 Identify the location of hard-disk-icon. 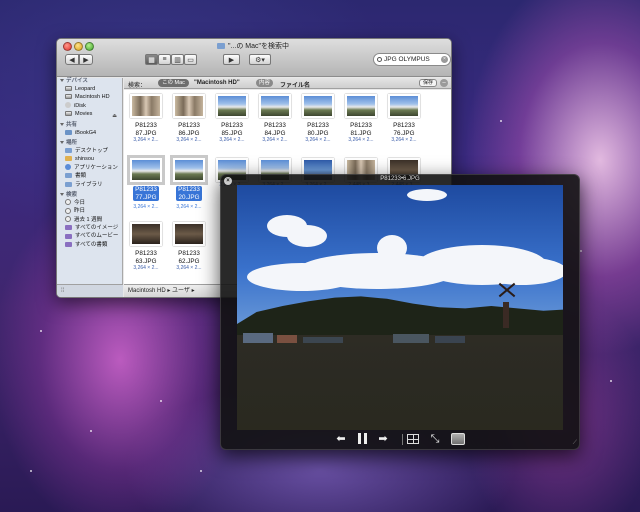
(68, 97).